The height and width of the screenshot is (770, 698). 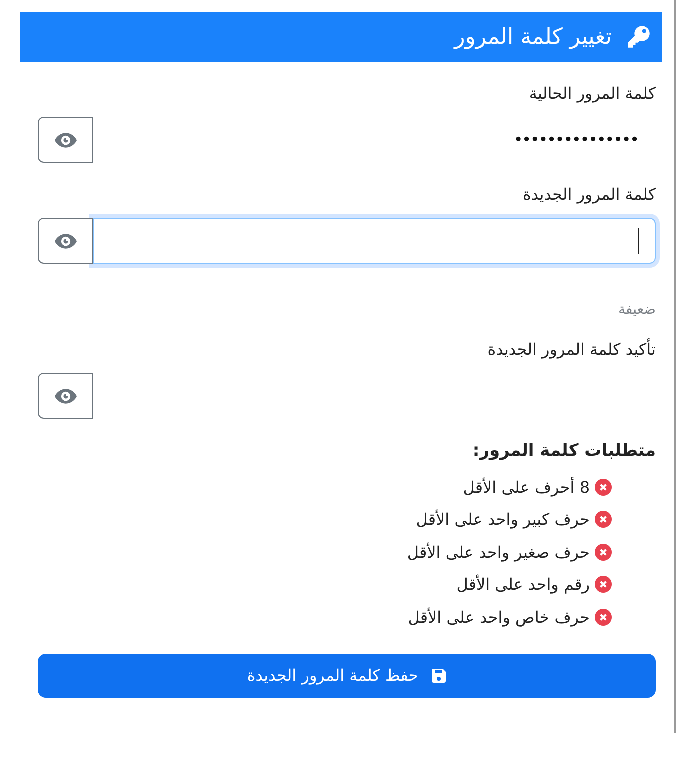 I want to click on requirement-text: 8 أحرف على الأقل, so click(x=526, y=487).